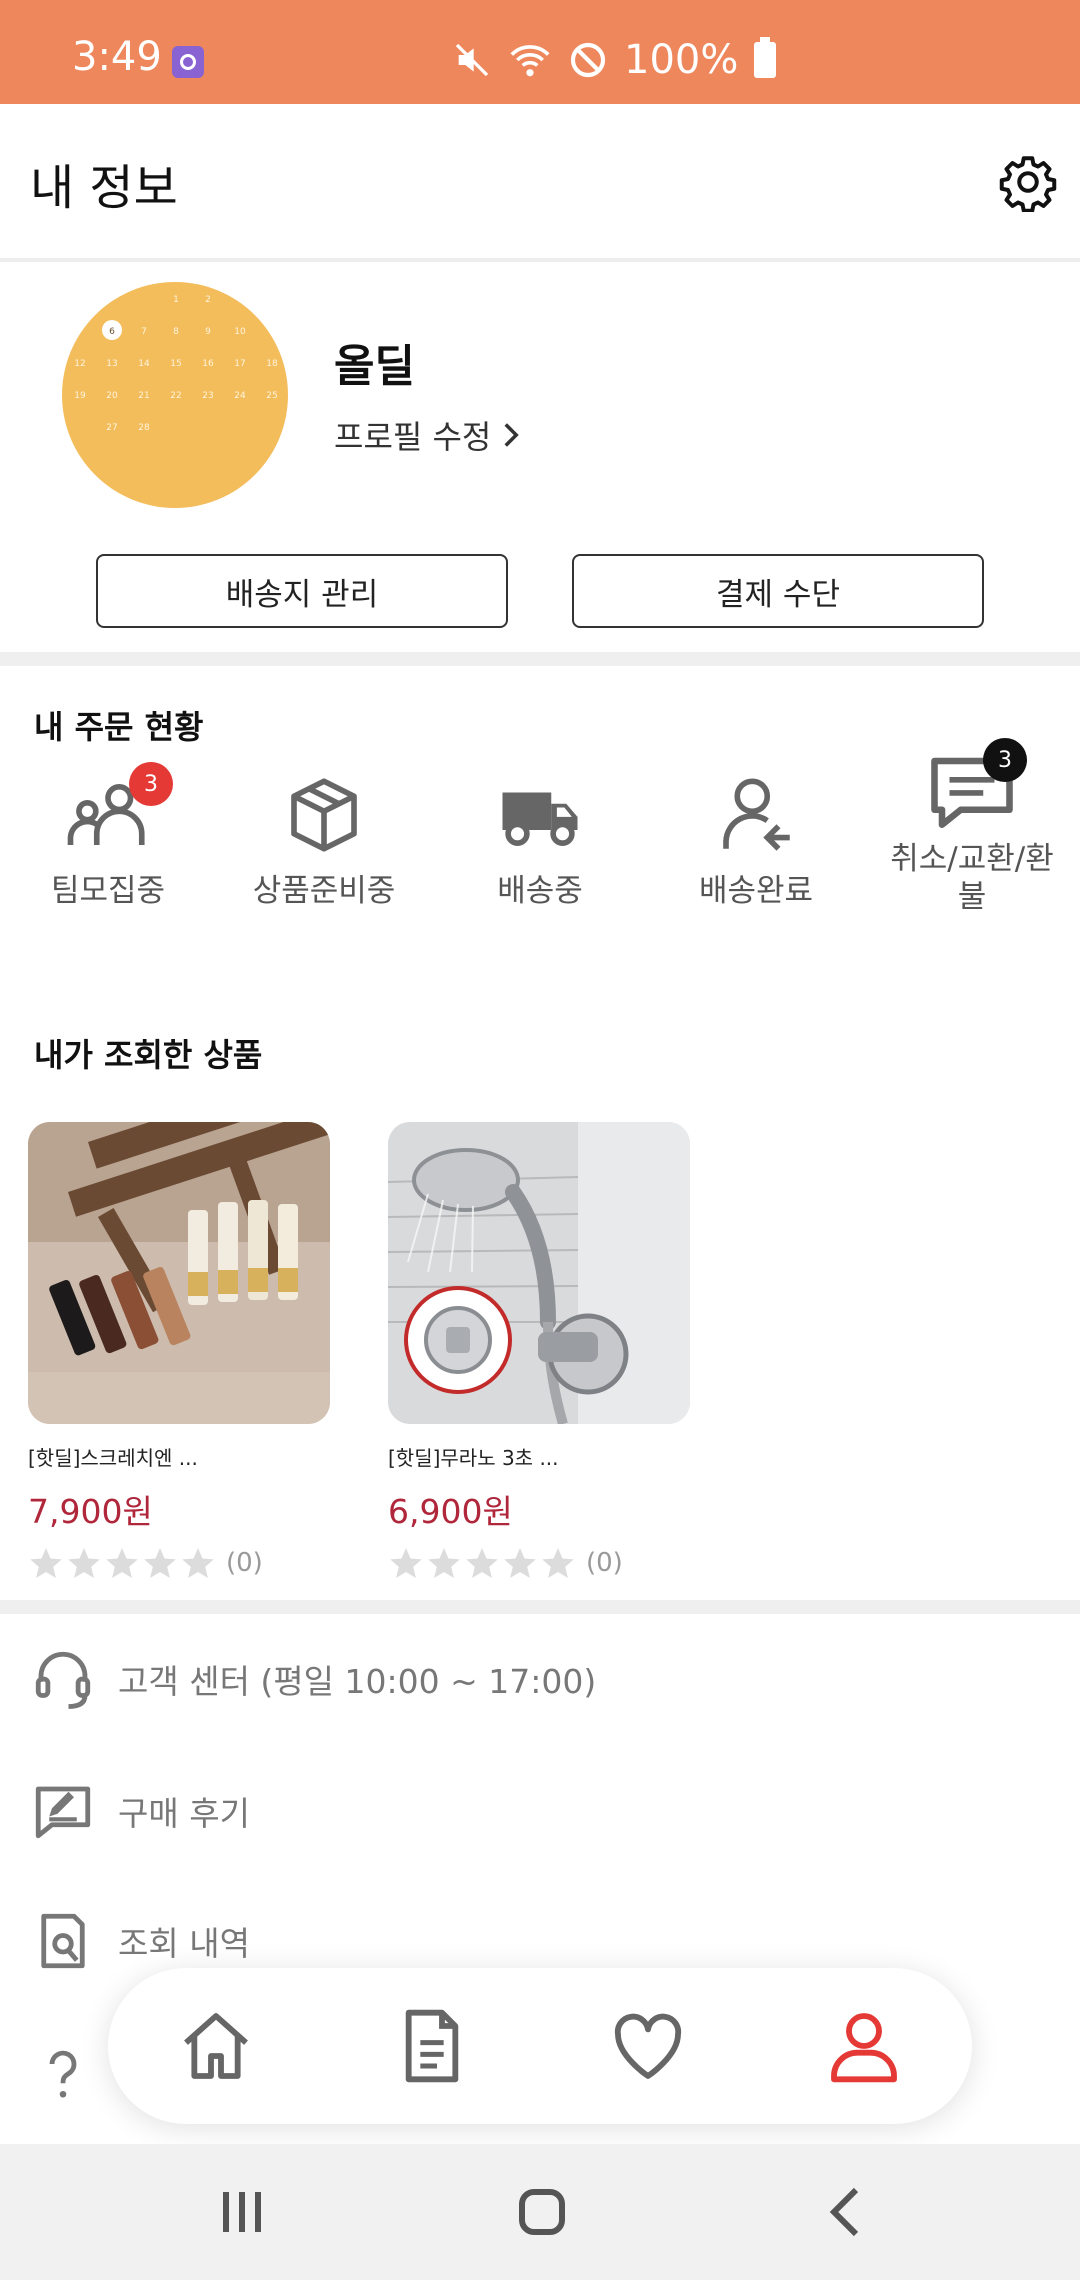 This screenshot has height=2280, width=1080. What do you see at coordinates (756, 891) in the screenshot?
I see `order-label: 배송완료` at bounding box center [756, 891].